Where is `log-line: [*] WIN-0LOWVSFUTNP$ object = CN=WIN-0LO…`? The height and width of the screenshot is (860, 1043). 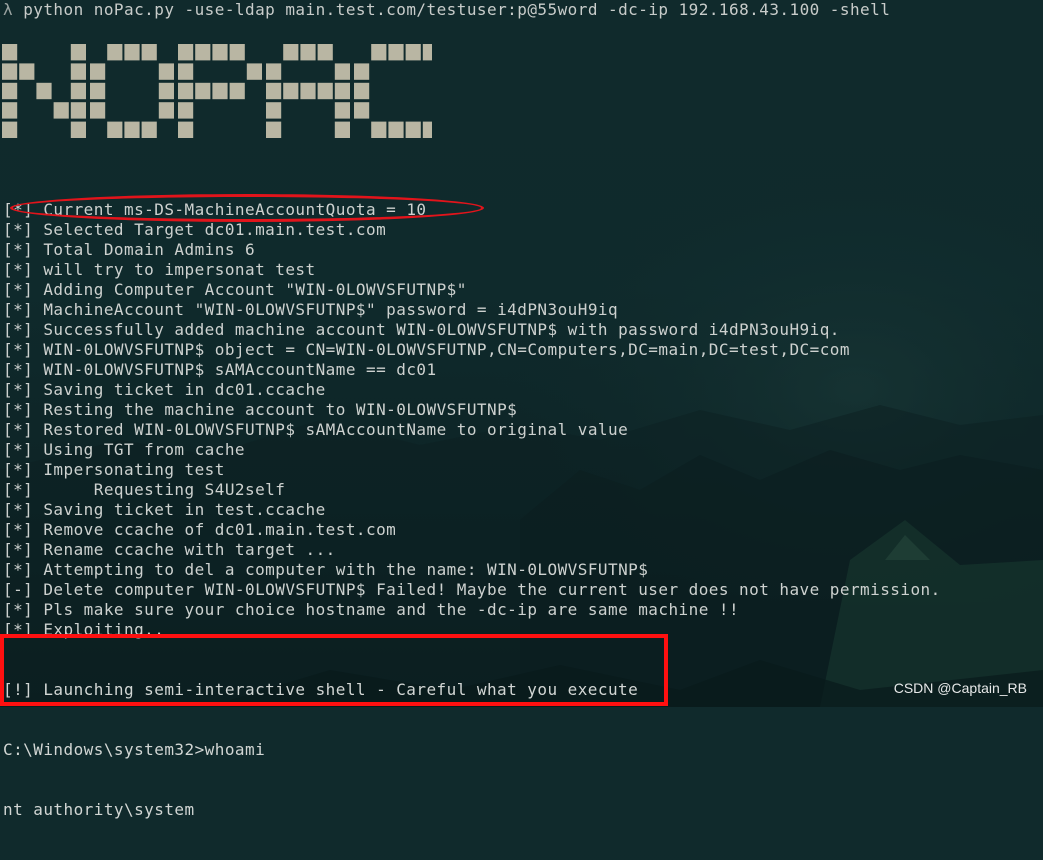 log-line: [*] WIN-0LOWVSFUTNP$ object = CN=WIN-0LO… is located at coordinates (472, 350).